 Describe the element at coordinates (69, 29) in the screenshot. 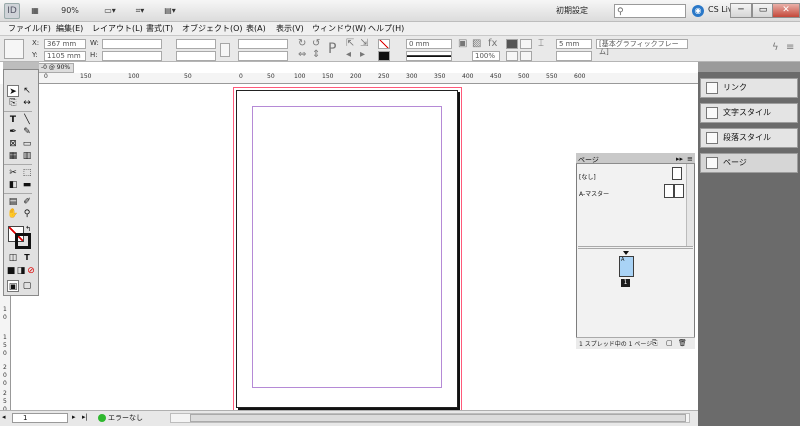

I see `menu-edit: 編集(E)` at that location.